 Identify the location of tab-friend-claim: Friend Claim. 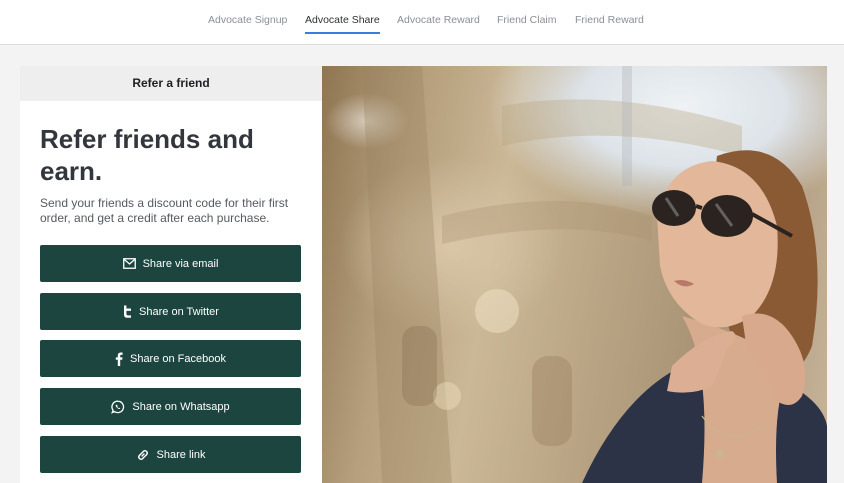
(527, 25).